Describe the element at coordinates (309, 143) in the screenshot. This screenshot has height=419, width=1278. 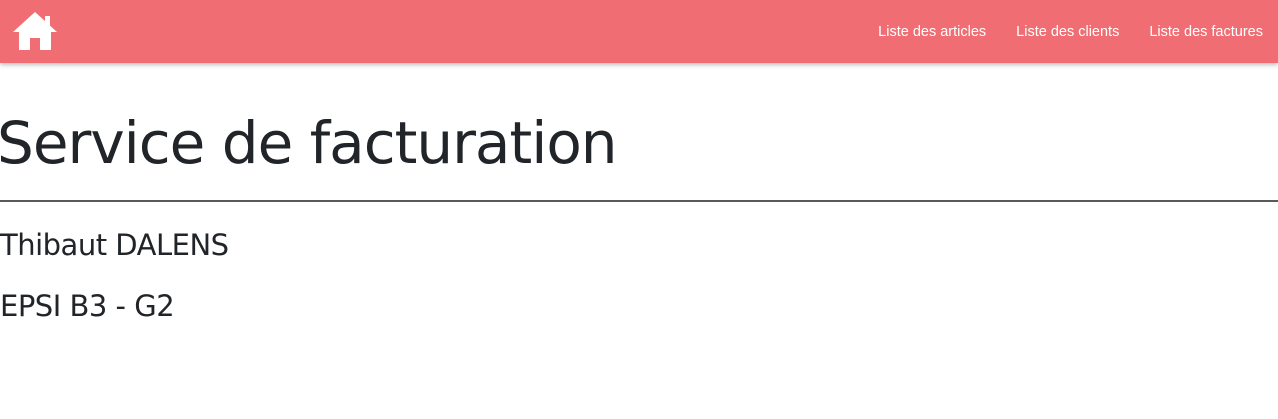
I see `page-title: Service de facturation` at that location.